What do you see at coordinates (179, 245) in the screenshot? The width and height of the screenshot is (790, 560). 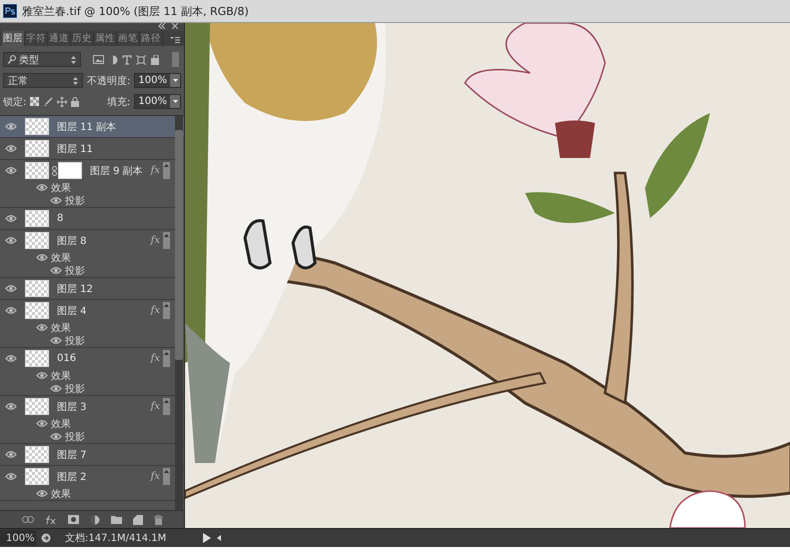 I see `scrollbar-thumb` at bounding box center [179, 245].